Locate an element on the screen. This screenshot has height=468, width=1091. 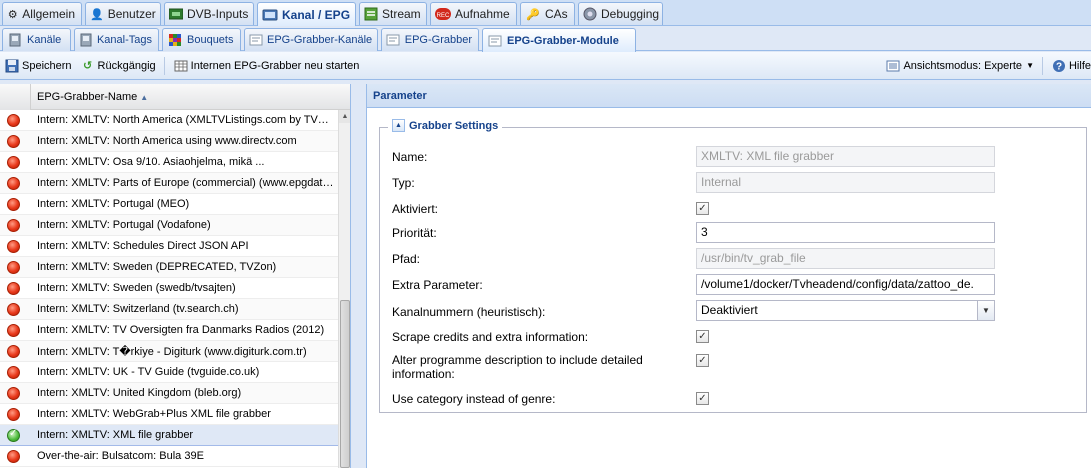
path-label: Pfad: is located at coordinates (406, 259).